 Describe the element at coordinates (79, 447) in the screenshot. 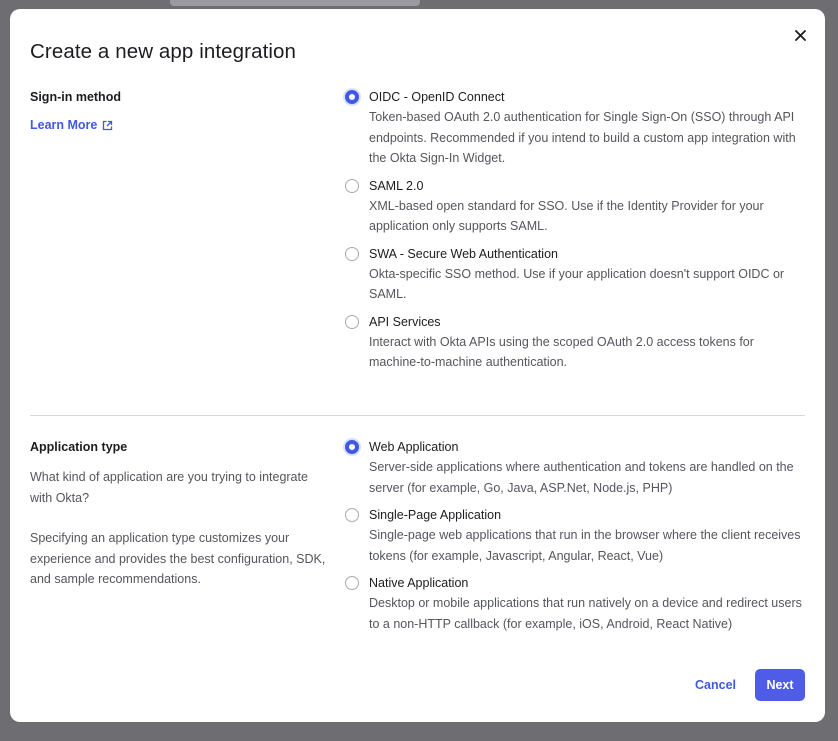

I see `application-type-heading: Application type` at that location.